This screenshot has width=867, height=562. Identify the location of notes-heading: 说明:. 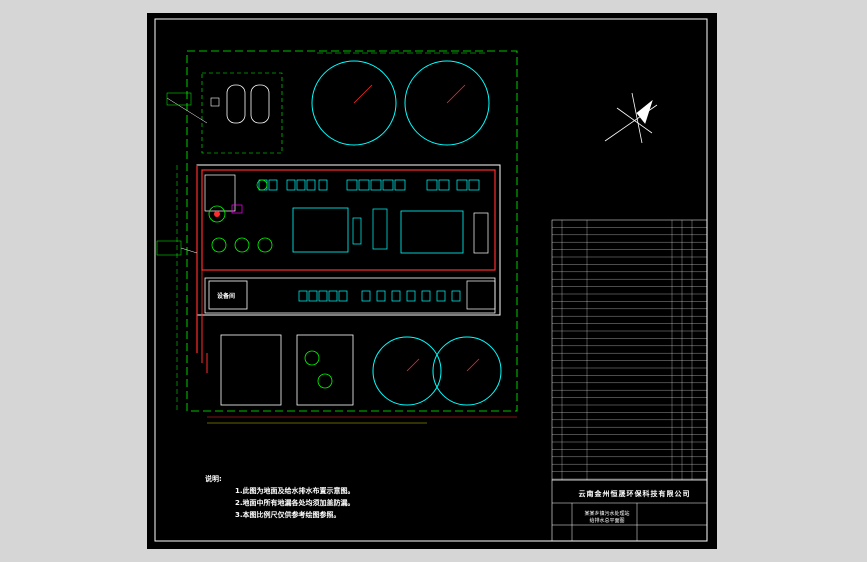
(213, 479).